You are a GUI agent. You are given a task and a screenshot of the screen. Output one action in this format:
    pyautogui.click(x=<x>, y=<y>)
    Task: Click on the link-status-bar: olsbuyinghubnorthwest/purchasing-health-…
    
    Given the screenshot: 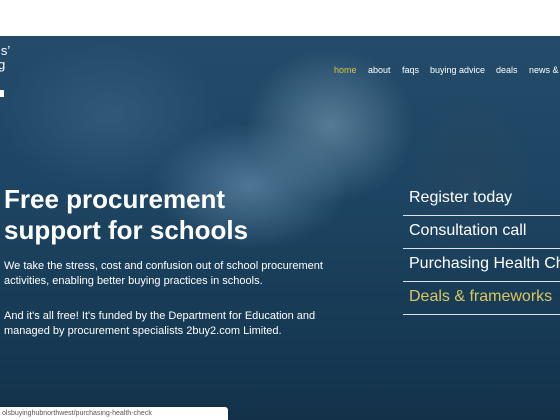 What is the action you would take?
    pyautogui.click(x=114, y=413)
    